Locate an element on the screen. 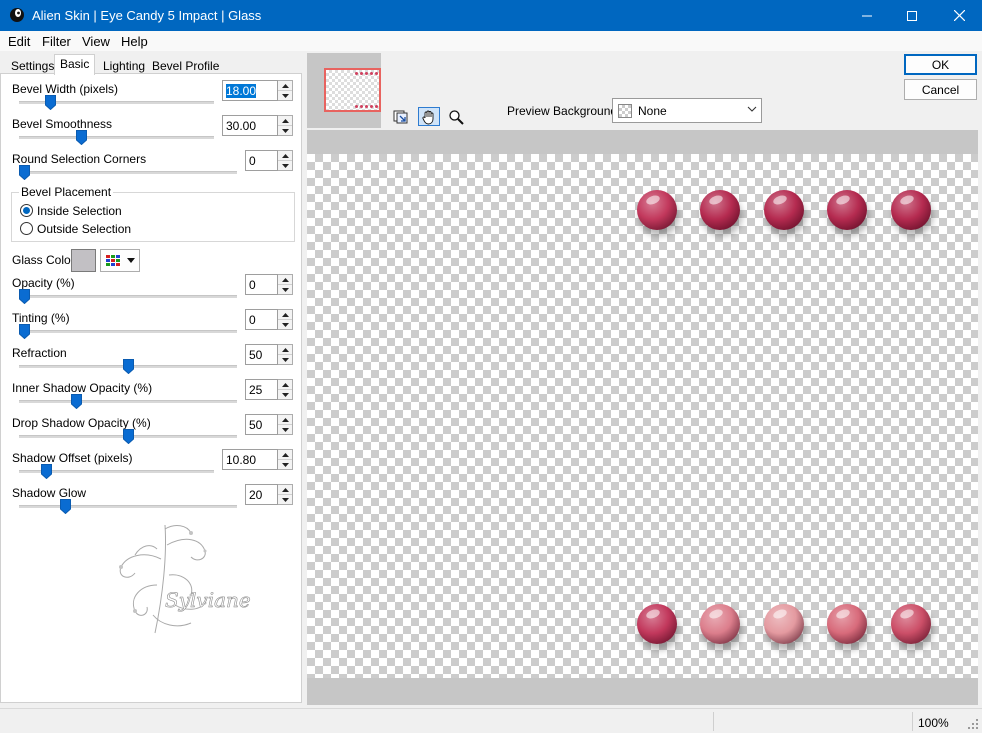  drop-shadow-opacity-value: 50 is located at coordinates (256, 425).